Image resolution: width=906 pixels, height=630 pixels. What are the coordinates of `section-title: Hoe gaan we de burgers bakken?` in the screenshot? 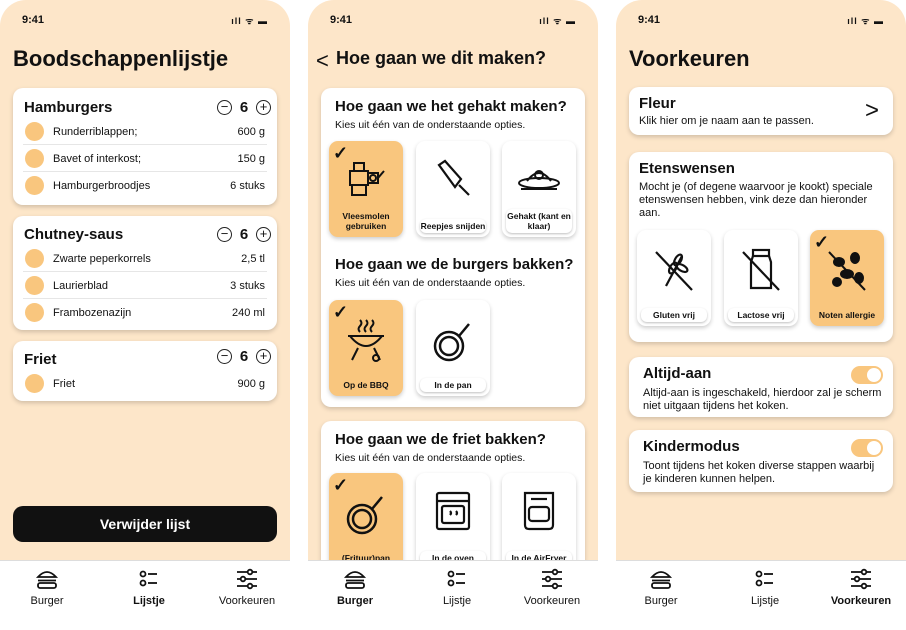 It's located at (454, 264).